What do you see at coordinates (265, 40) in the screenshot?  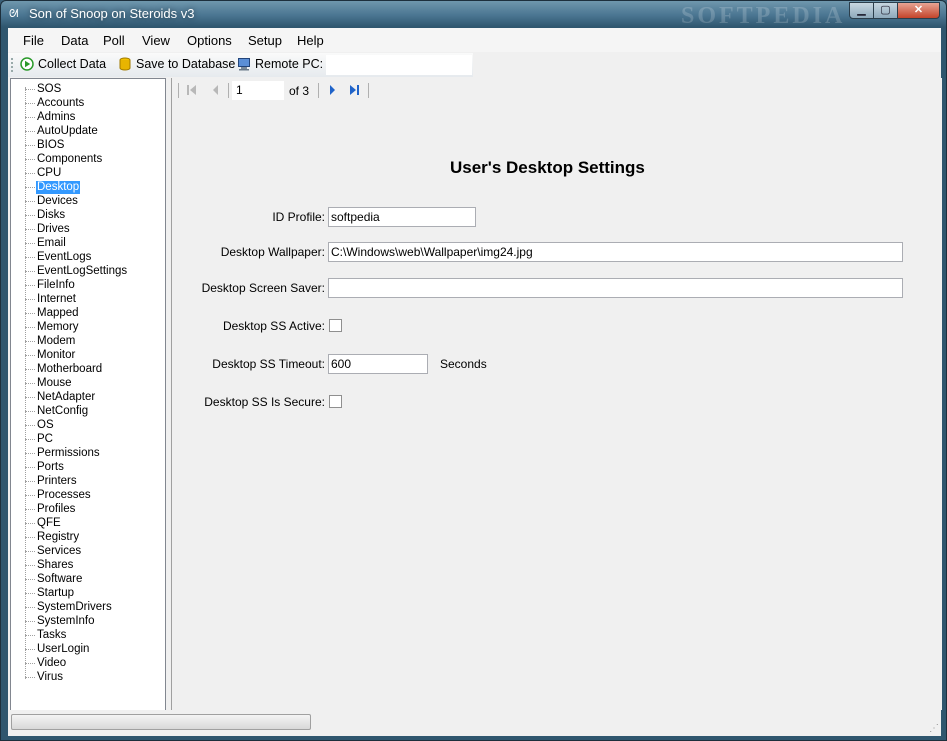 I see `menu-setup: Setup` at bounding box center [265, 40].